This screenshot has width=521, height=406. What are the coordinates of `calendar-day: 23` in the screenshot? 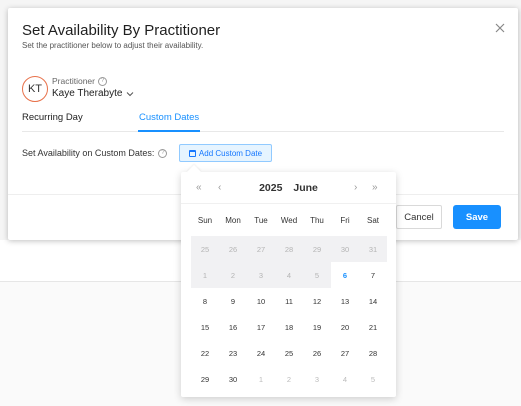 It's located at (233, 353).